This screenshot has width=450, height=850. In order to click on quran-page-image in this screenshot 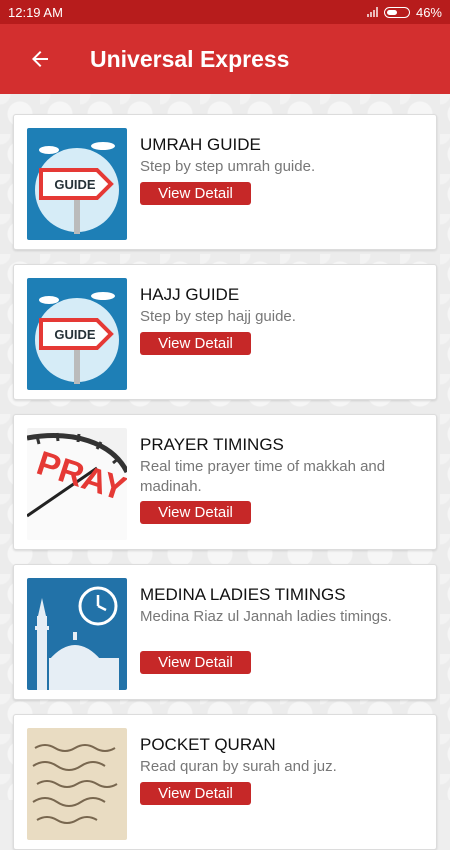, I will do `click(77, 784)`.